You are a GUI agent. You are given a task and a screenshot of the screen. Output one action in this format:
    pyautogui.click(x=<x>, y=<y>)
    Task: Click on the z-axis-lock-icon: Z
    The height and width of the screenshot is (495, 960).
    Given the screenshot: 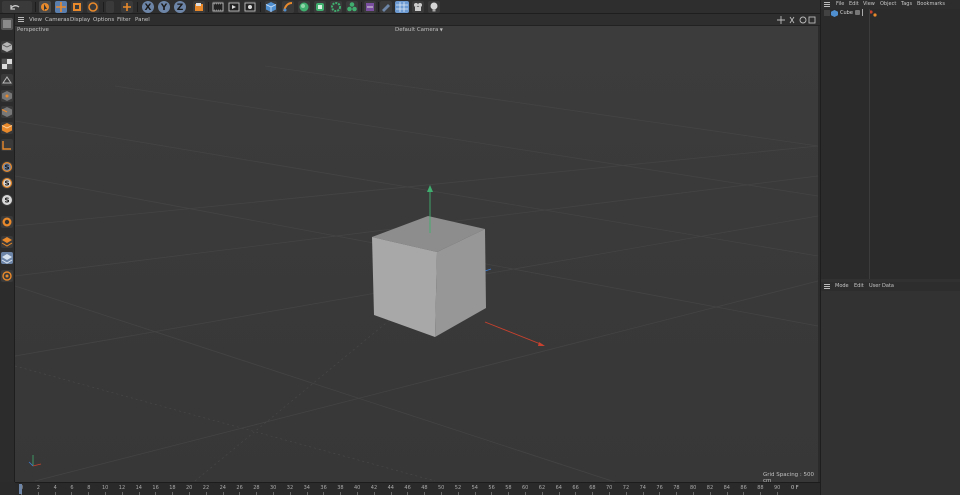 What is the action you would take?
    pyautogui.click(x=180, y=7)
    